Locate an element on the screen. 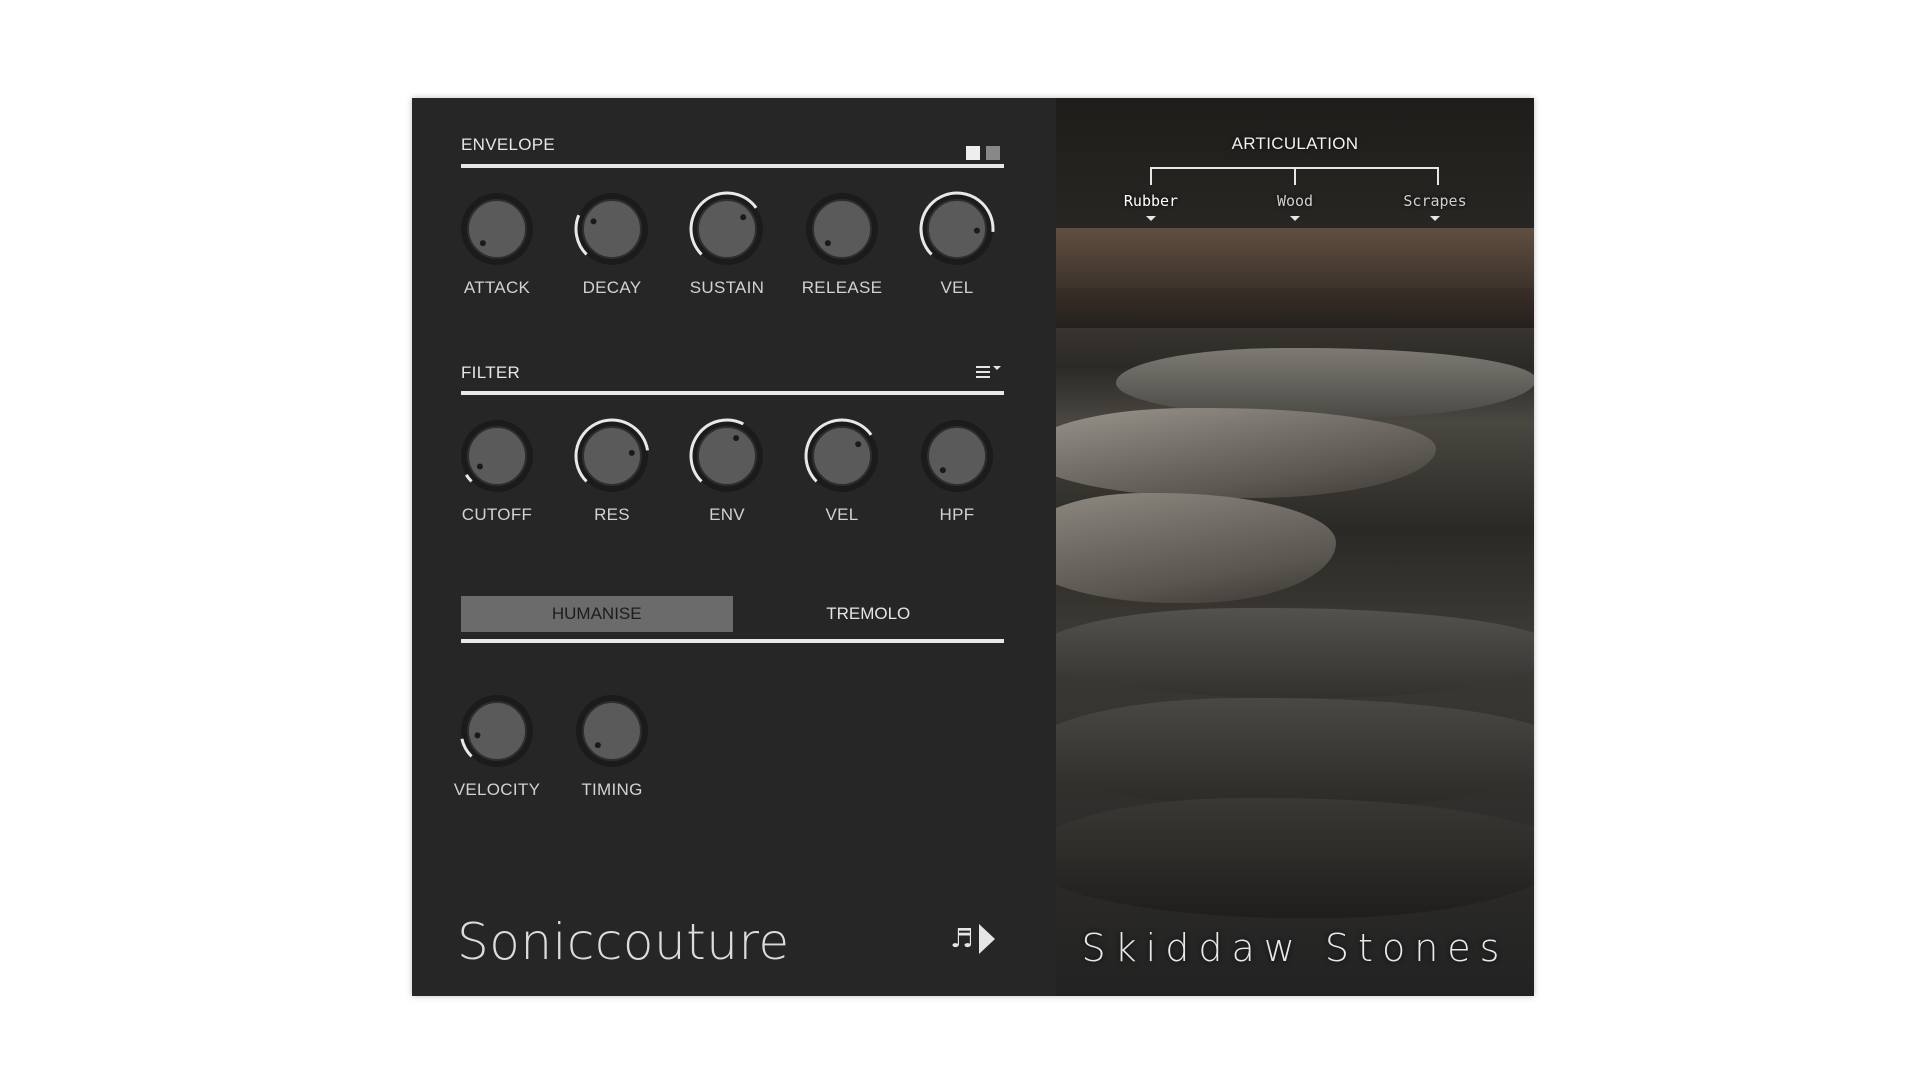 This screenshot has height=1080, width=1920. knob-label: CUTOFF is located at coordinates (497, 514).